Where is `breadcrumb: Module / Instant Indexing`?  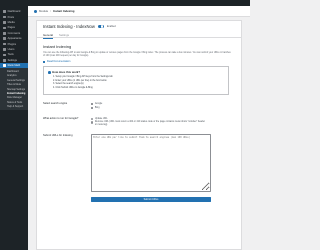 breadcrumb: Module / Instant Indexing is located at coordinates (139, 11).